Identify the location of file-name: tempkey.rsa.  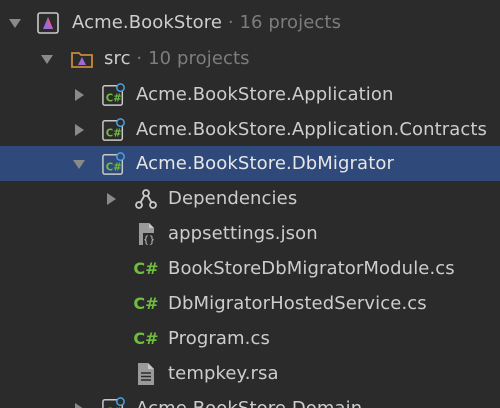
(223, 373).